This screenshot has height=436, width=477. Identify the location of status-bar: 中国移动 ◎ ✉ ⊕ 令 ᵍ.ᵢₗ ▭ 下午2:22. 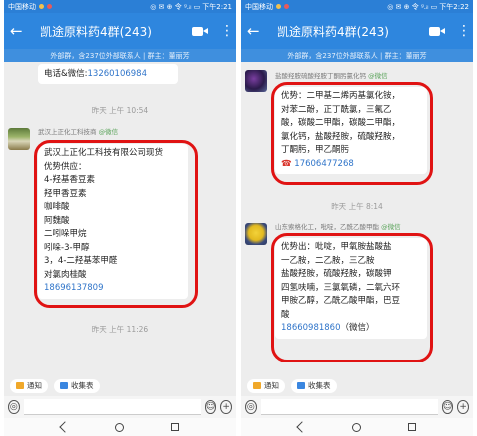
(357, 6).